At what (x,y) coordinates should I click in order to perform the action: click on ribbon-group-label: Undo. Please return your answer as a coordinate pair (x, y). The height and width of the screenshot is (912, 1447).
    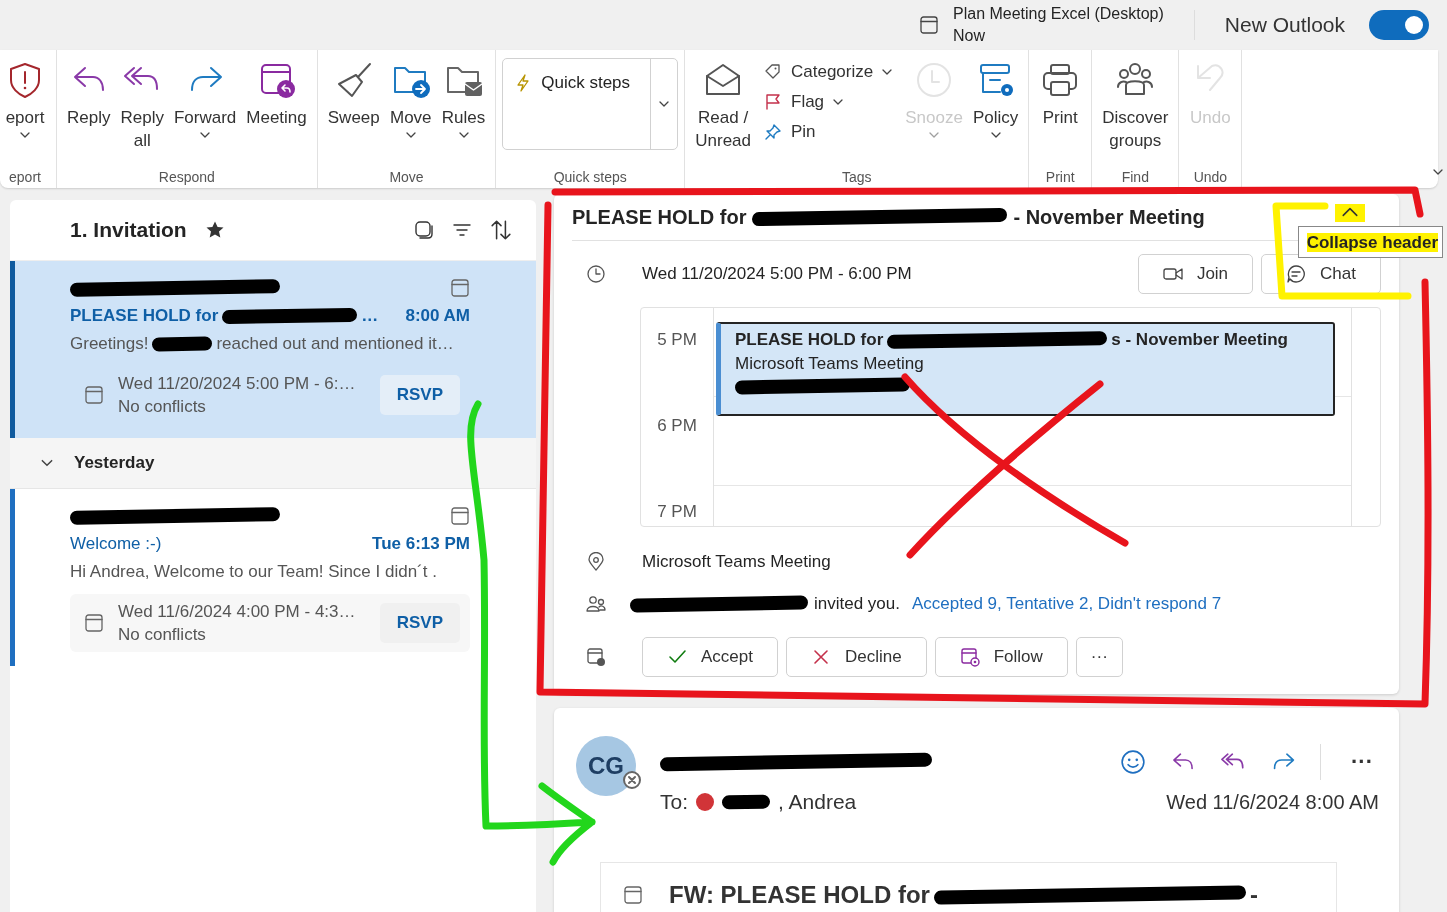
    Looking at the image, I should click on (1210, 178).